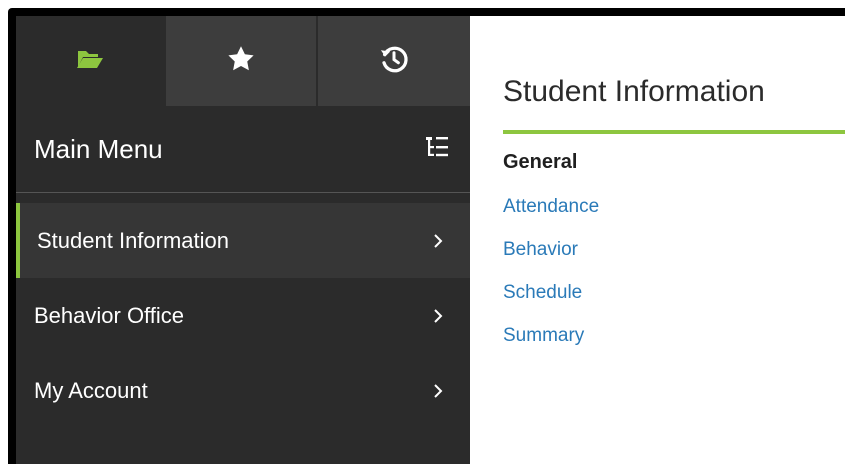 The image size is (845, 464). What do you see at coordinates (243, 315) in the screenshot?
I see `sidebar-item-behavior-office: Behavior Office` at bounding box center [243, 315].